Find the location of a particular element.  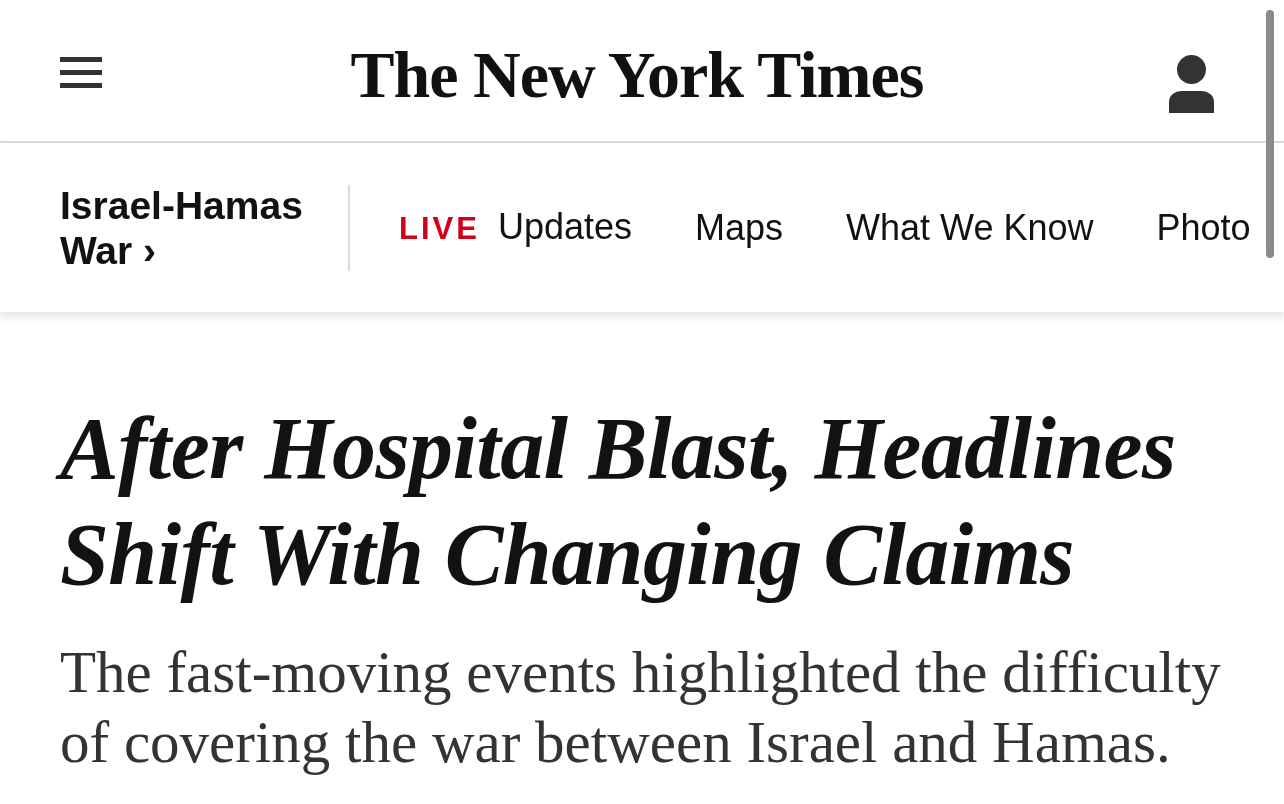

logo: The New York Times is located at coordinates (637, 74).